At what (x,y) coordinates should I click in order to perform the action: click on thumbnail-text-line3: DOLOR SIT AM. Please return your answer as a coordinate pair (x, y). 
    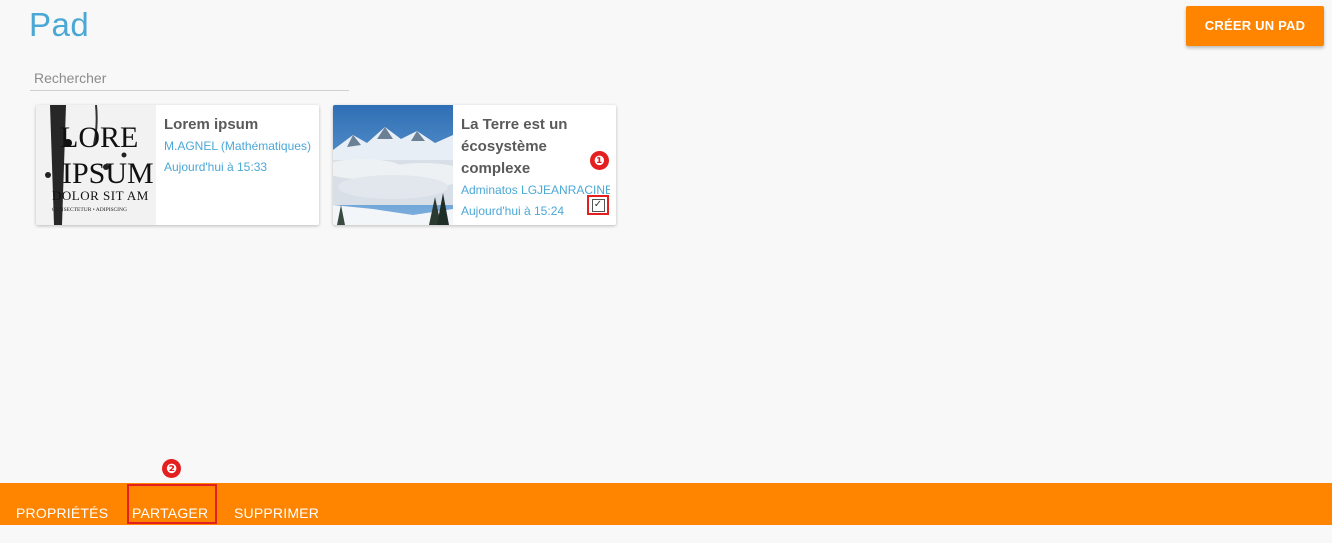
    Looking at the image, I should click on (100, 195).